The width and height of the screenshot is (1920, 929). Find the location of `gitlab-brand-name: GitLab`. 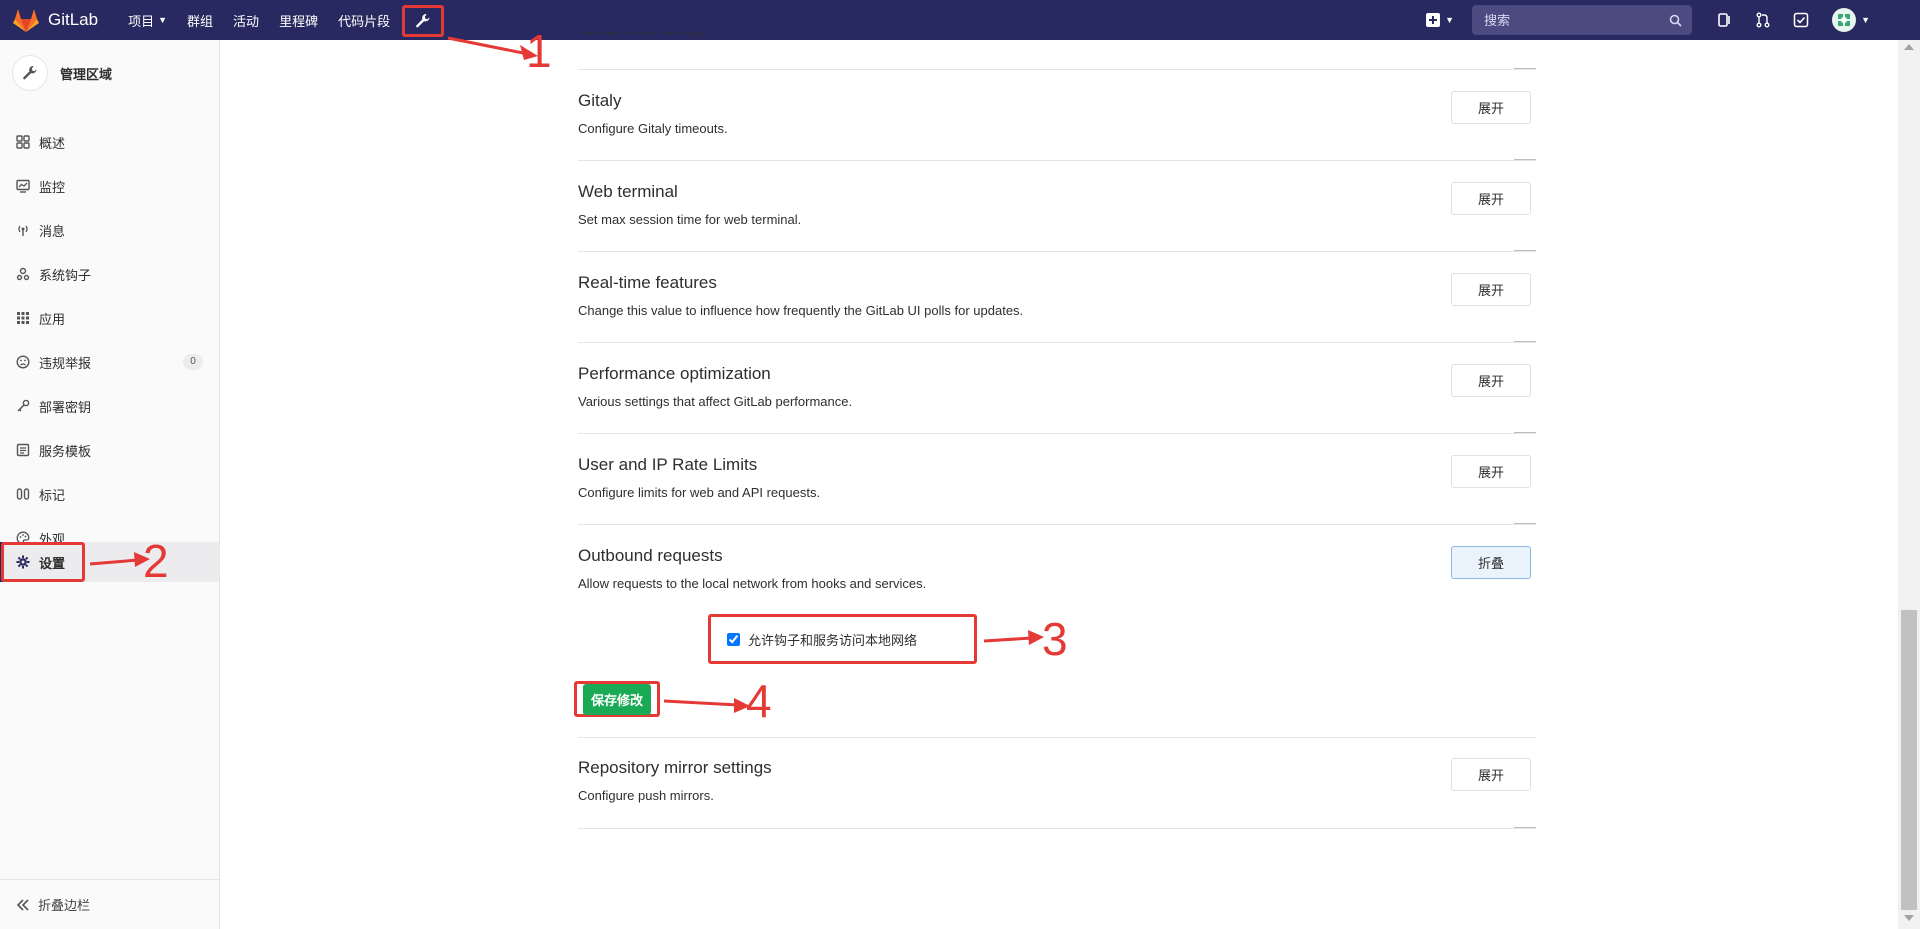

gitlab-brand-name: GitLab is located at coordinates (73, 19).